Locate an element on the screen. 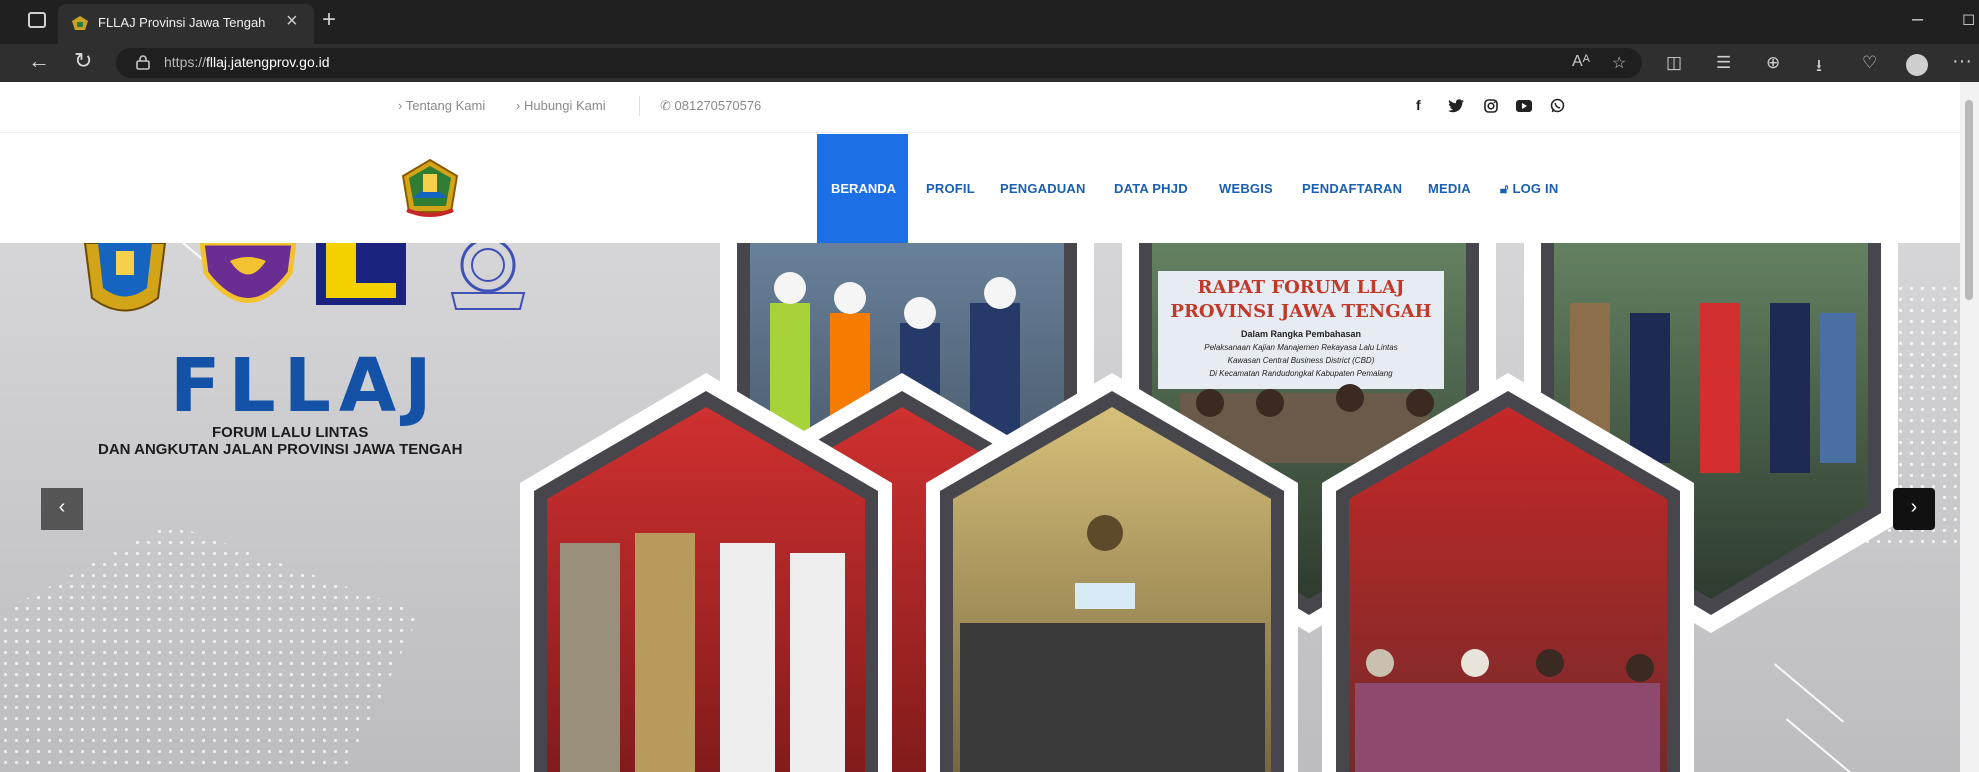 This screenshot has width=1979, height=772. back-arrow-icon: ← is located at coordinates (39, 61).